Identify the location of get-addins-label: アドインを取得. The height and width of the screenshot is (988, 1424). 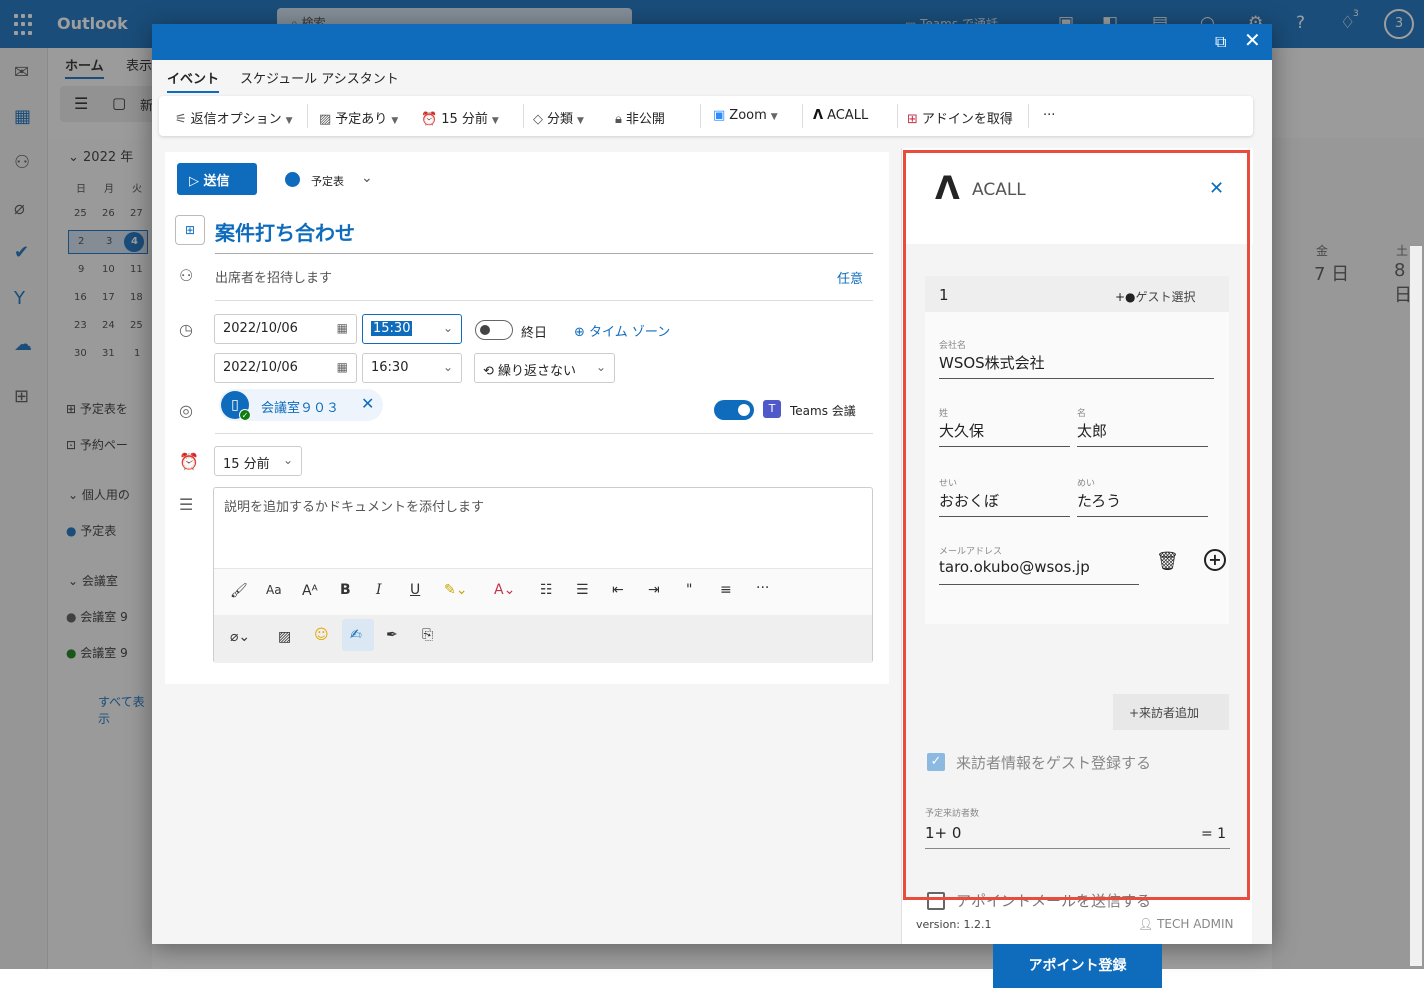
(967, 119).